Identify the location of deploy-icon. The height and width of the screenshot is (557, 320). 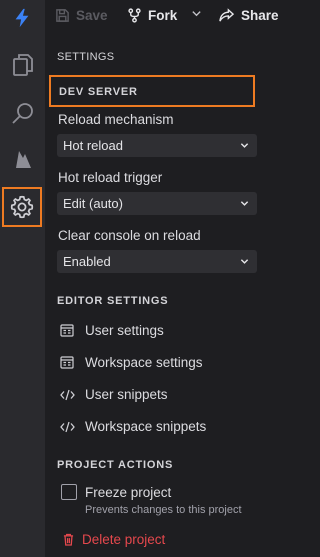
(23, 160).